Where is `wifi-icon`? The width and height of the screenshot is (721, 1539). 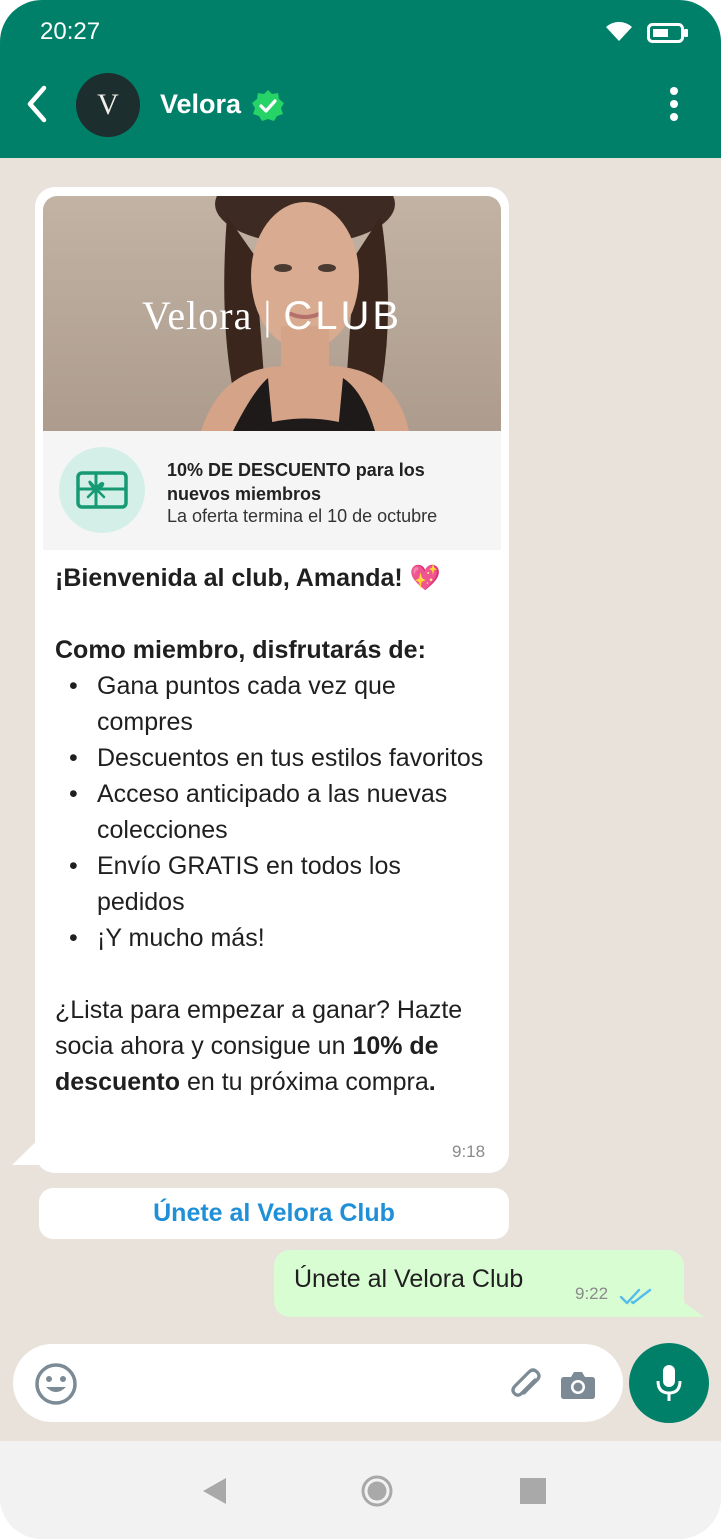
wifi-icon is located at coordinates (619, 31).